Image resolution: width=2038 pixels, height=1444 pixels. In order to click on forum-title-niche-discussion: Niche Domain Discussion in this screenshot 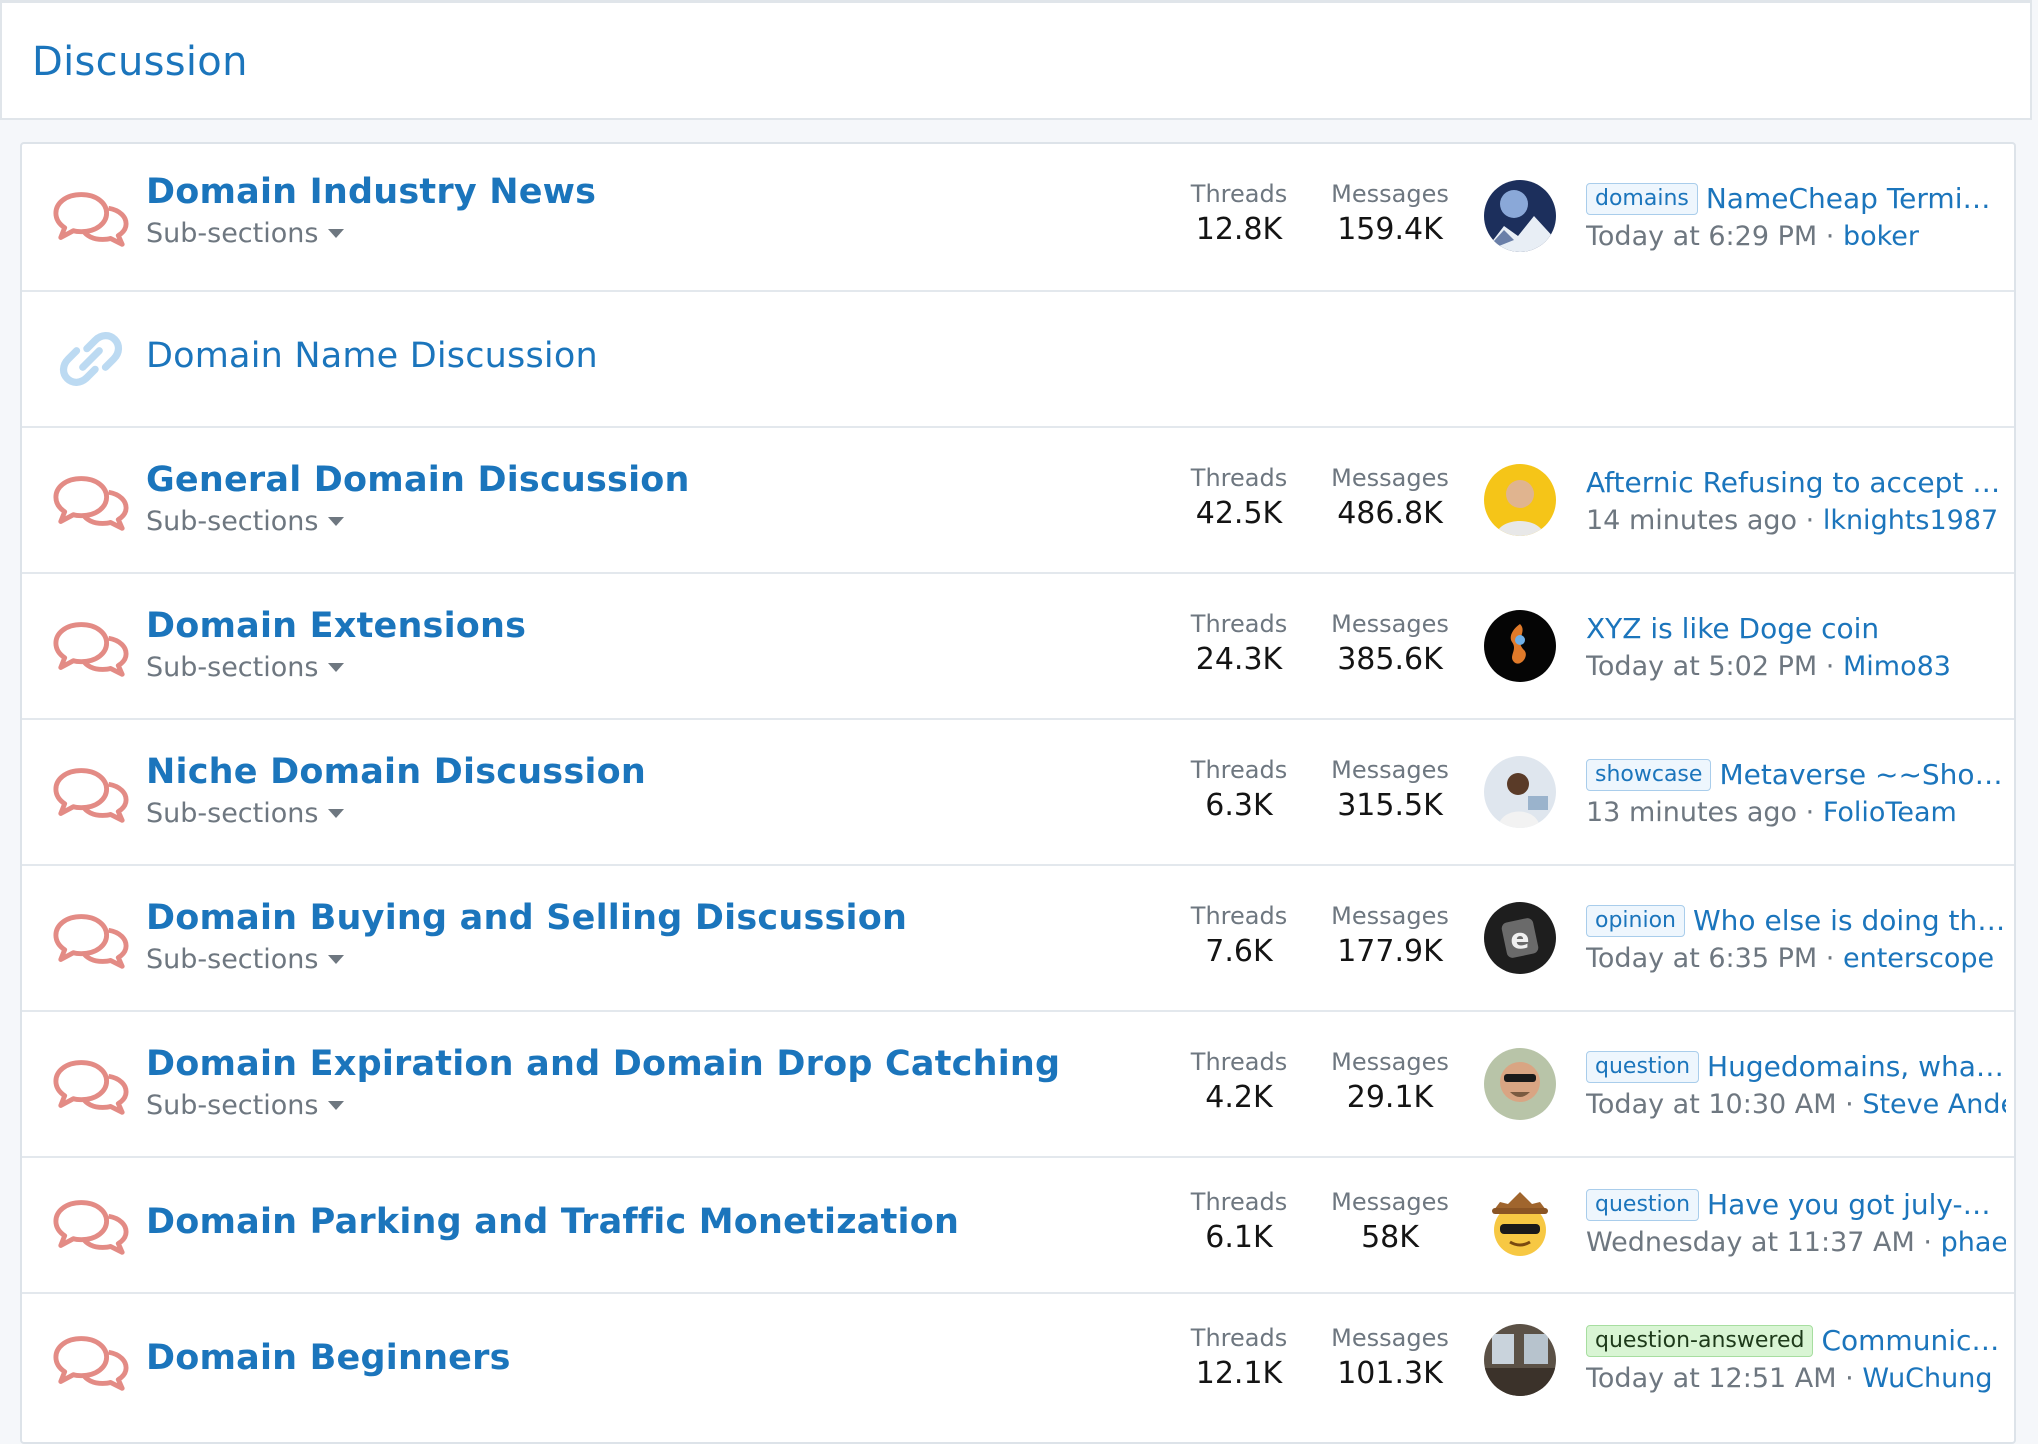, I will do `click(396, 772)`.